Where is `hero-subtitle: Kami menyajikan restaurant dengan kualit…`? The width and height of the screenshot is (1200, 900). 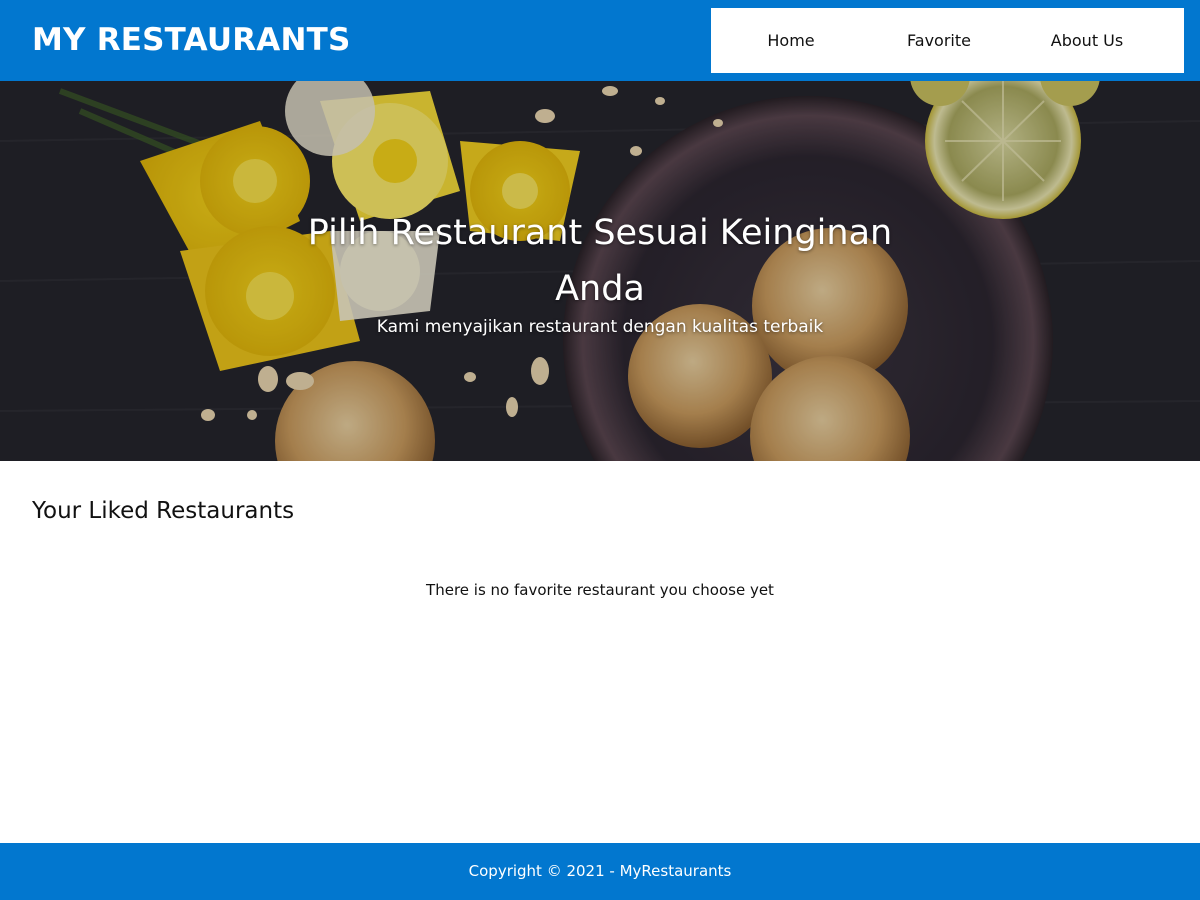 hero-subtitle: Kami menyajikan restaurant dengan kualit… is located at coordinates (600, 327).